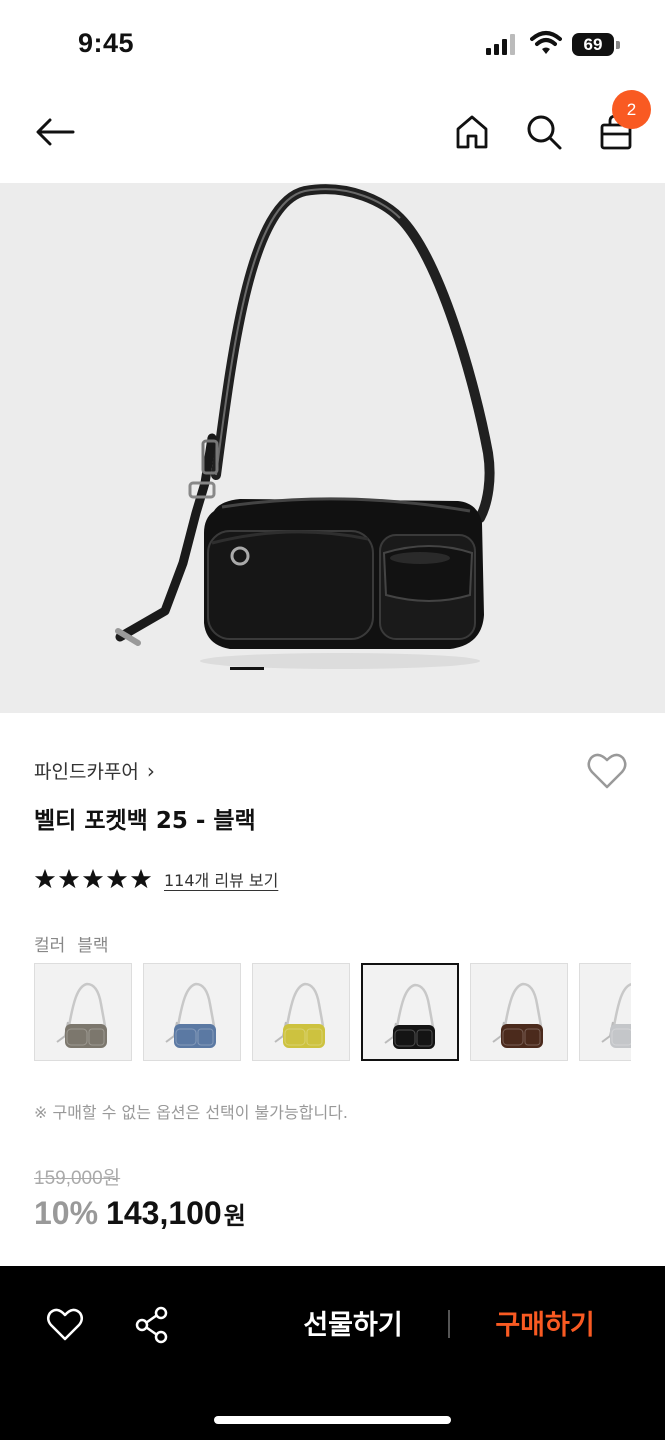  Describe the element at coordinates (164, 1213) in the screenshot. I see `sale-price: 143,100` at that location.